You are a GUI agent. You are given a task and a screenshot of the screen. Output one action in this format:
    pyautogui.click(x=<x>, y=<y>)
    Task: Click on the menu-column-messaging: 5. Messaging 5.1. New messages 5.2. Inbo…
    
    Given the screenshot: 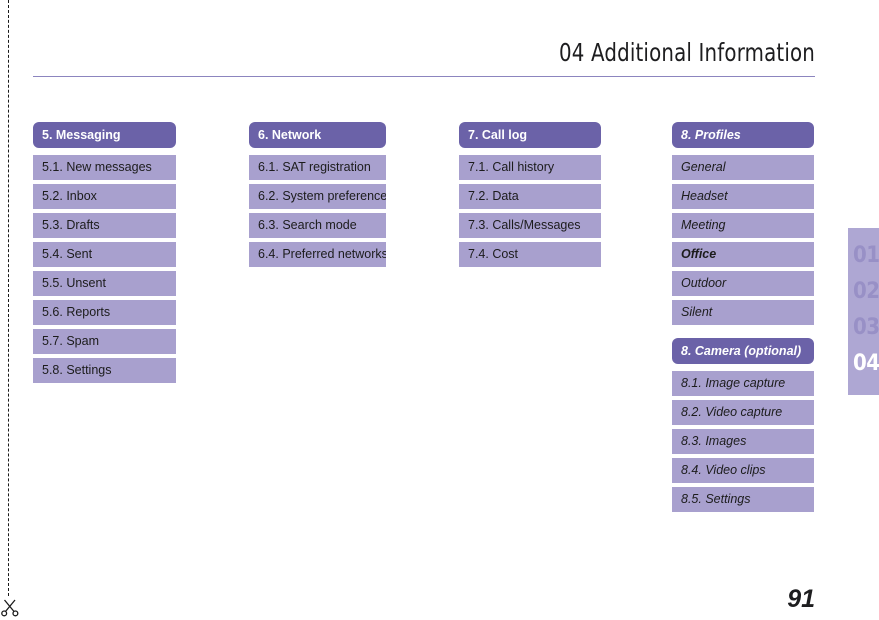 What is the action you would take?
    pyautogui.click(x=104, y=254)
    